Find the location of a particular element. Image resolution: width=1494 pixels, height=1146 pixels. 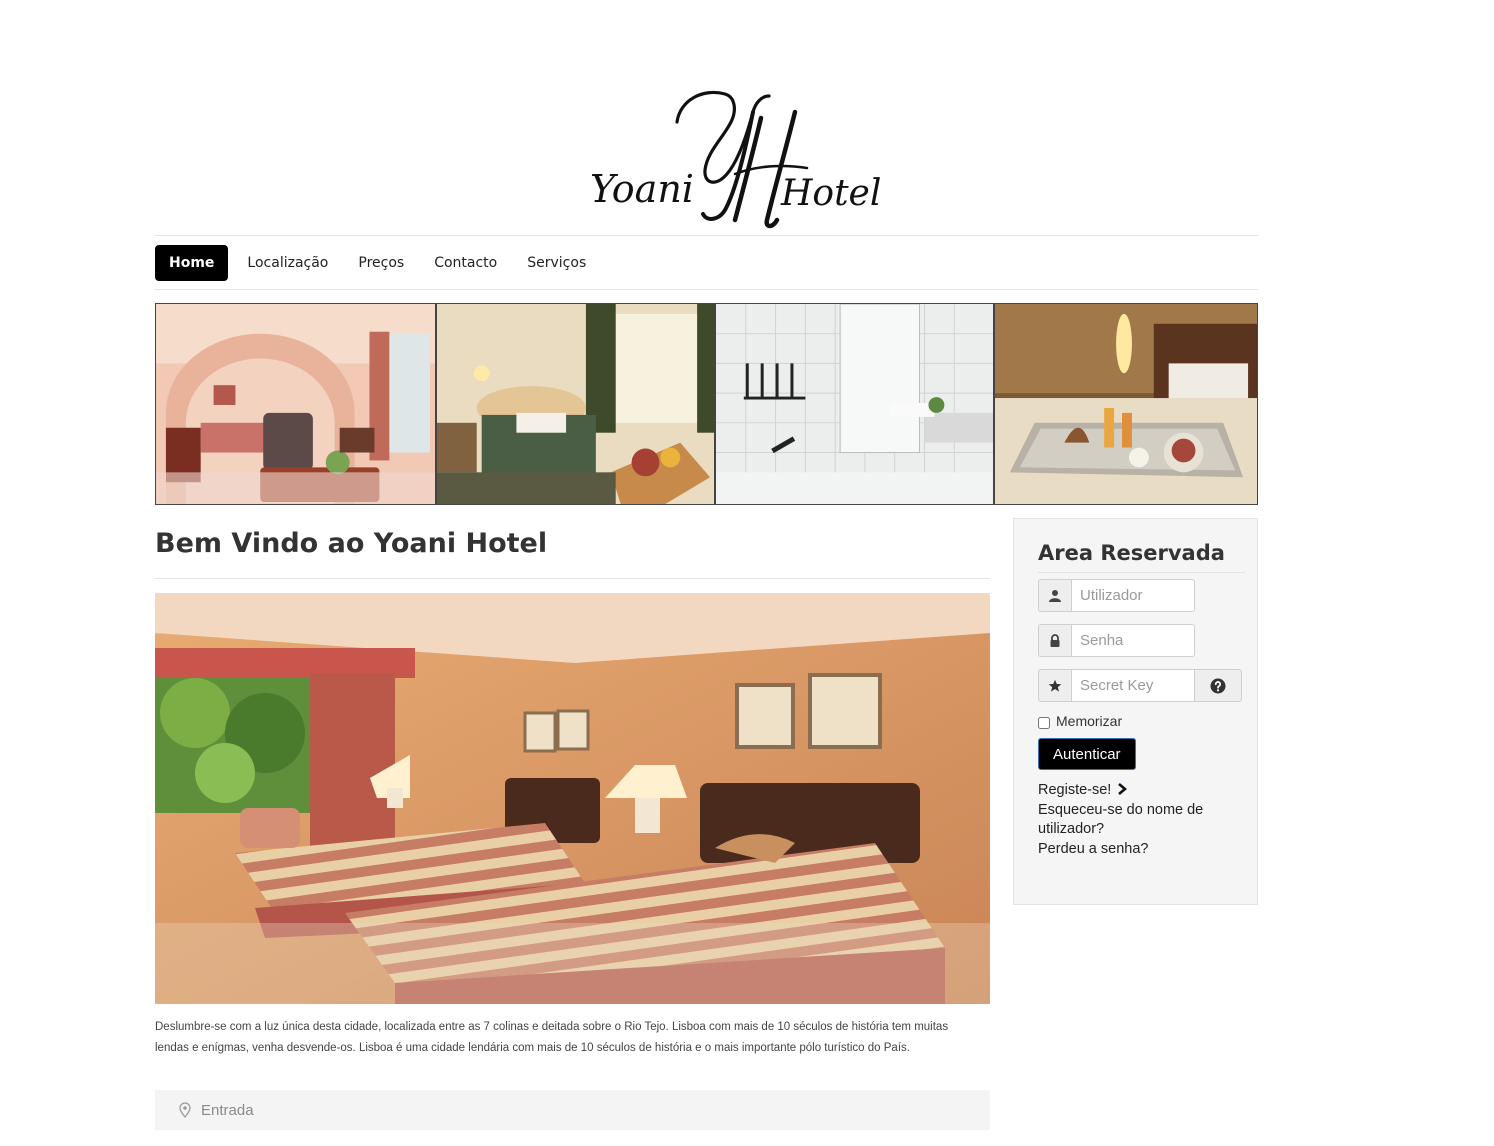

forgot-username-link: Esqueceu-se do nome de utilizador? is located at coordinates (1140, 820).